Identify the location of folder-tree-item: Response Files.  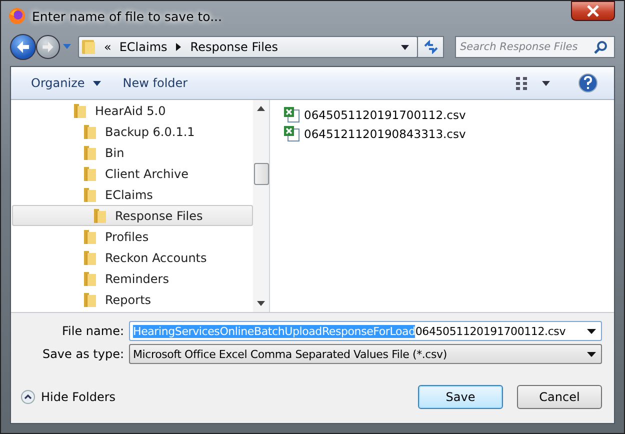
(132, 215).